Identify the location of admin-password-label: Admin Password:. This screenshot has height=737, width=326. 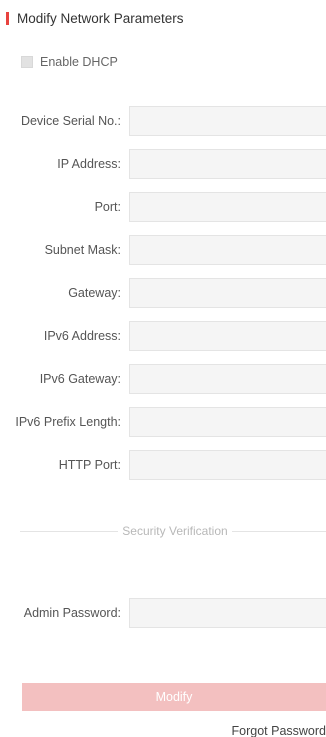
(72, 613).